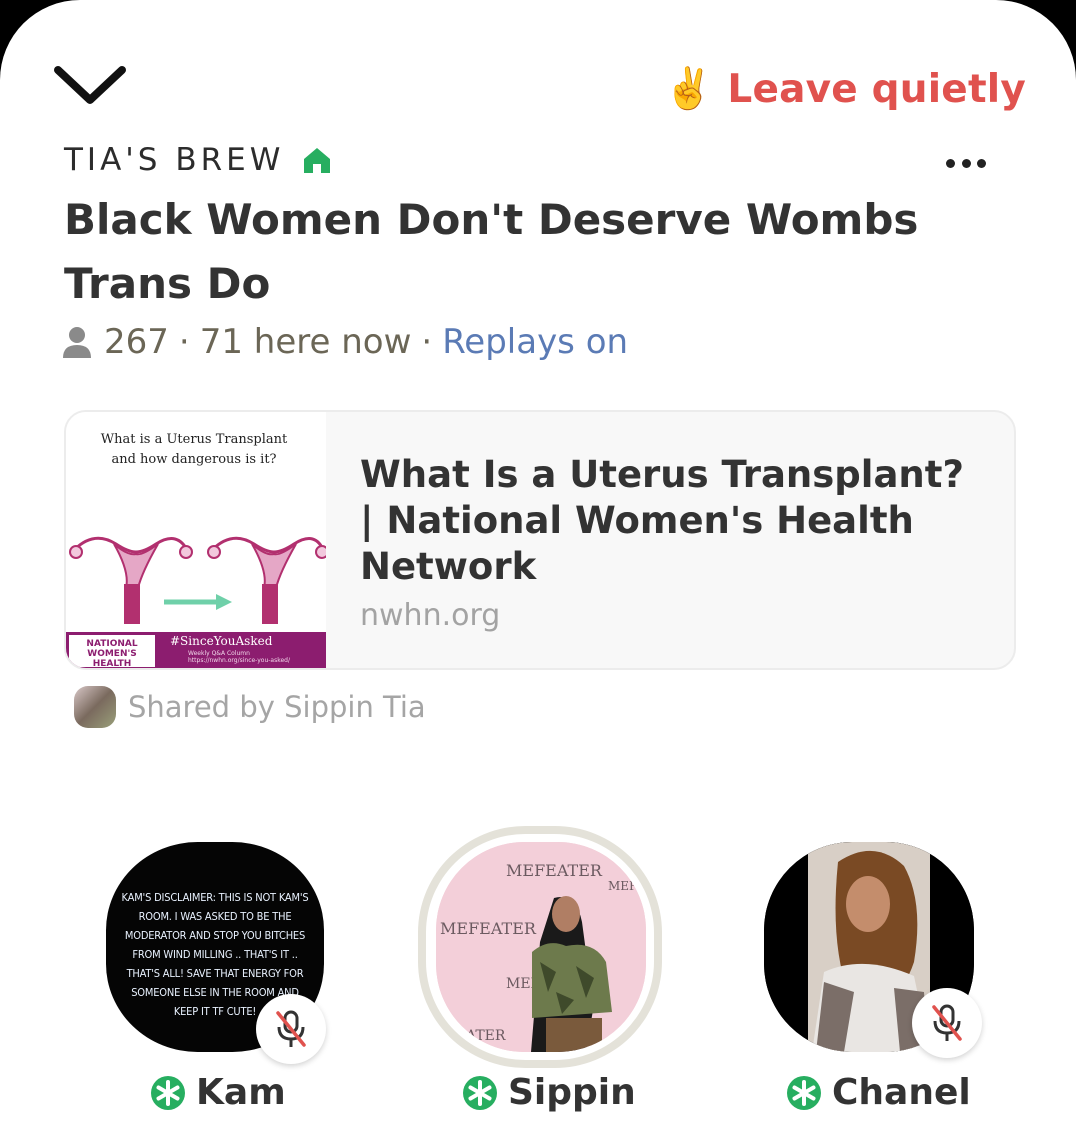  What do you see at coordinates (966, 163) in the screenshot?
I see `more-options-icon` at bounding box center [966, 163].